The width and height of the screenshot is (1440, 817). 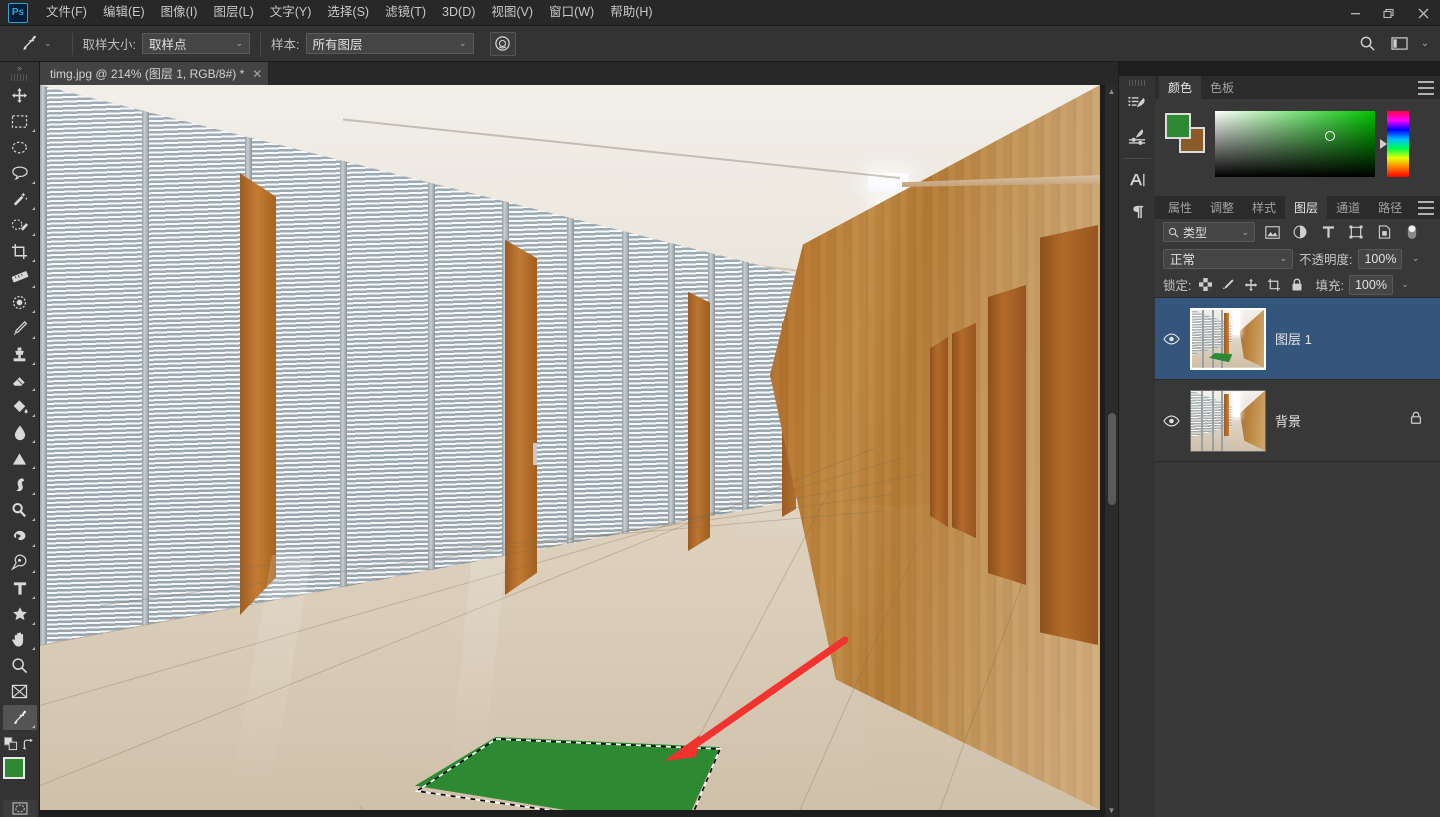 What do you see at coordinates (1137, 180) in the screenshot?
I see `character-panel-icon` at bounding box center [1137, 180].